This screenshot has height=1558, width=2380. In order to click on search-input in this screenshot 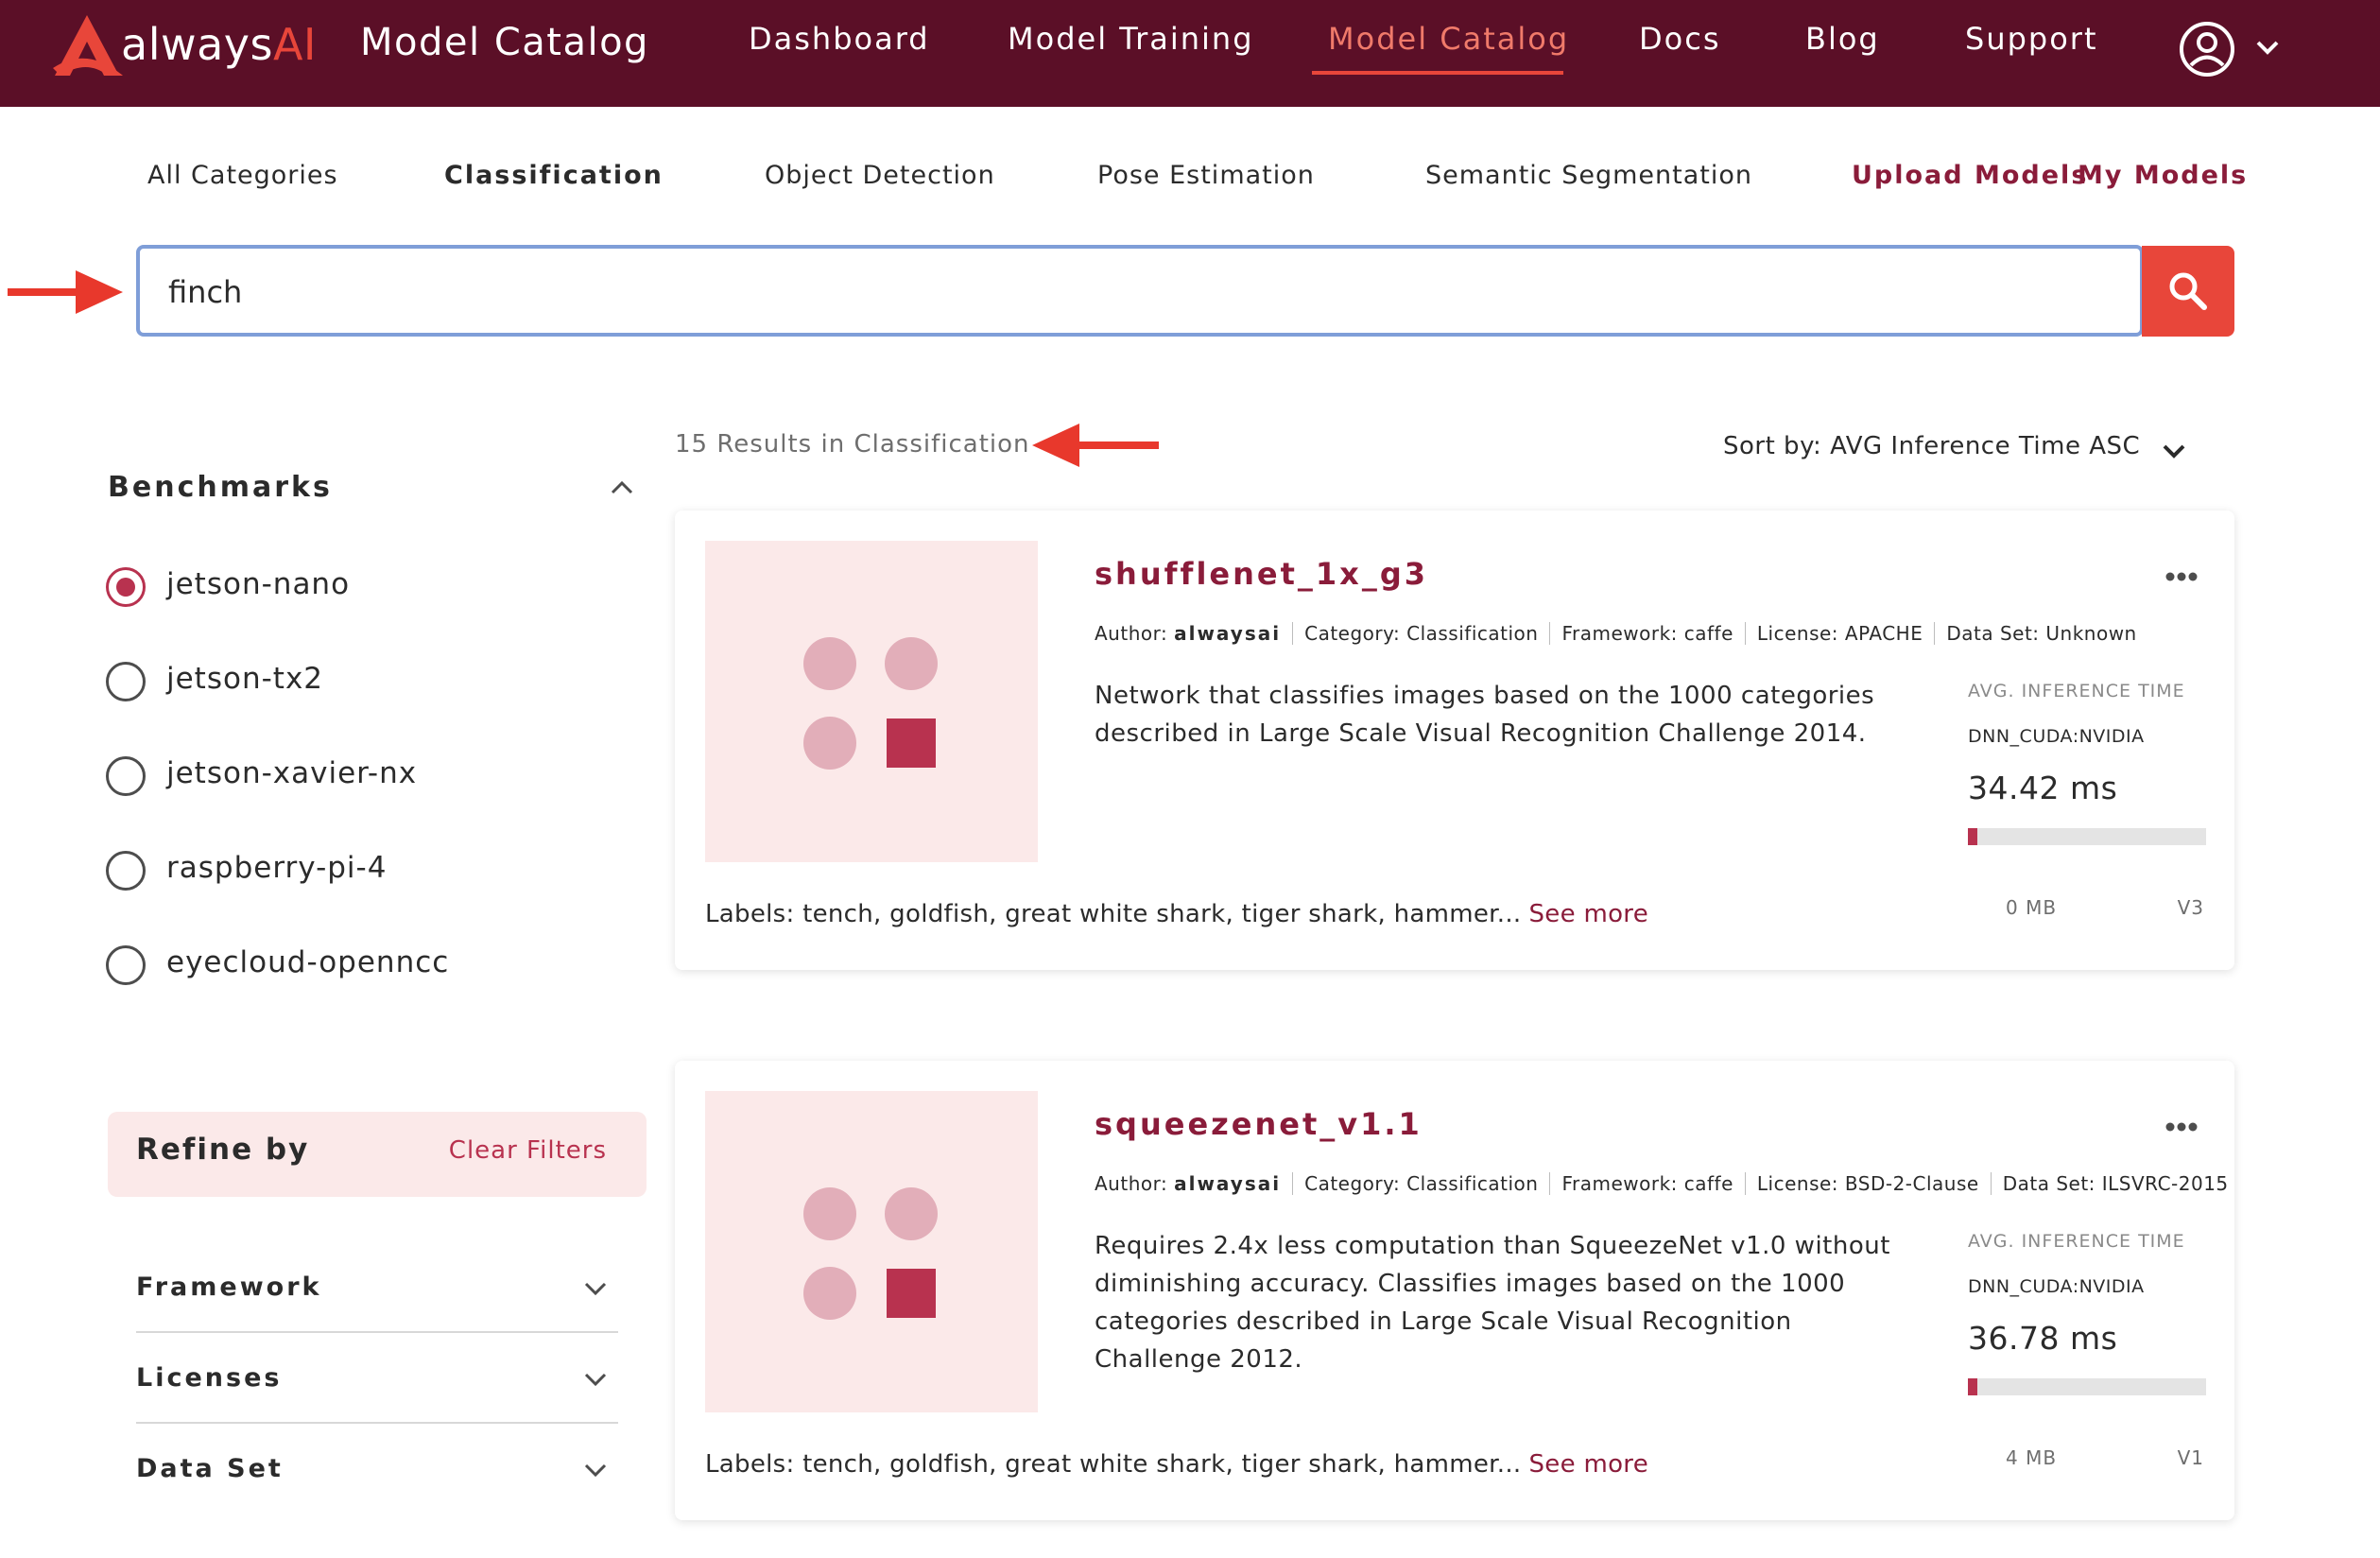, I will do `click(1132, 292)`.